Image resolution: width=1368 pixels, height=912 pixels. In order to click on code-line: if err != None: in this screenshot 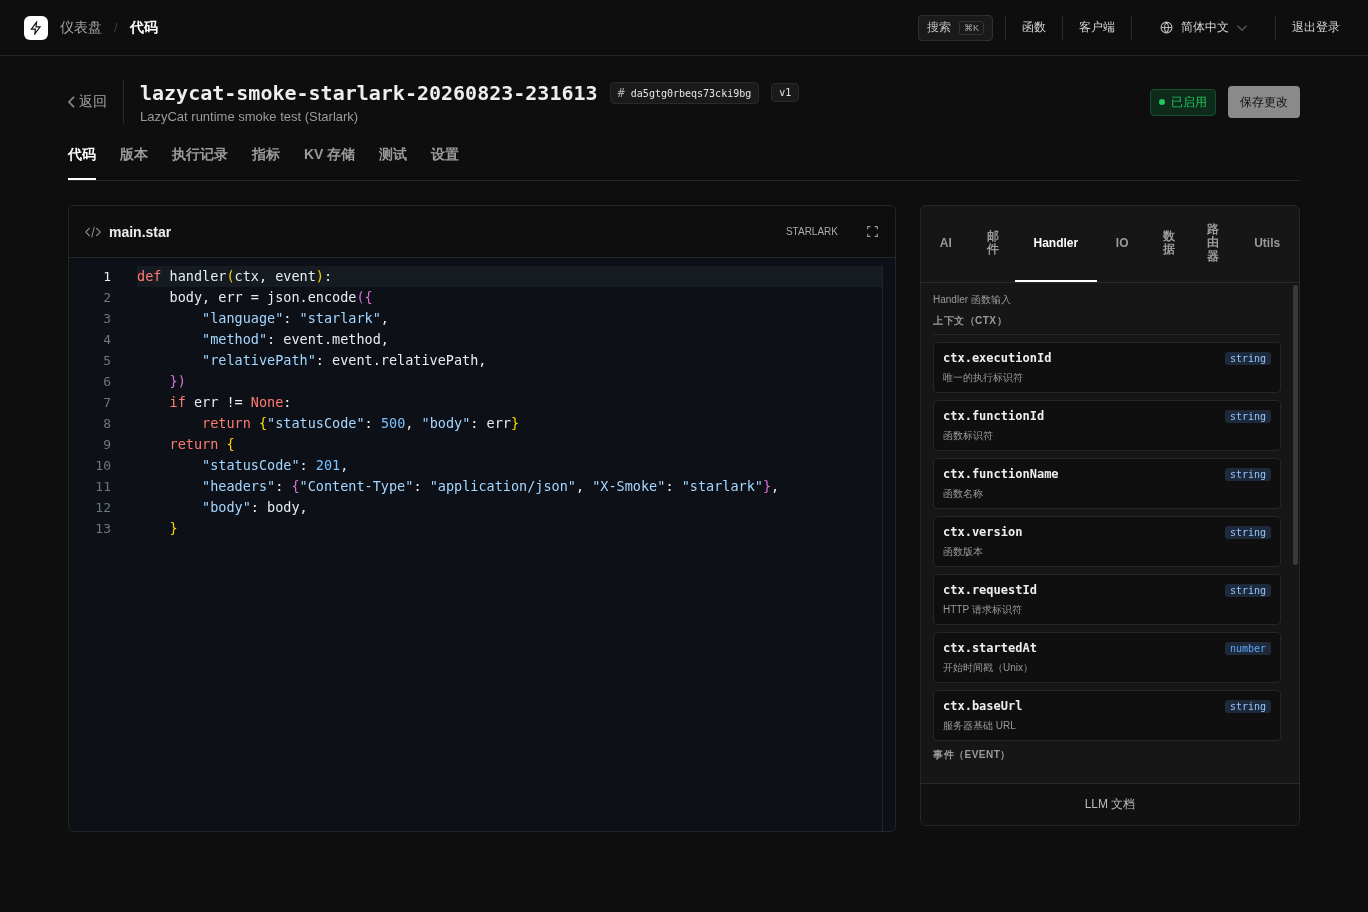, I will do `click(230, 402)`.